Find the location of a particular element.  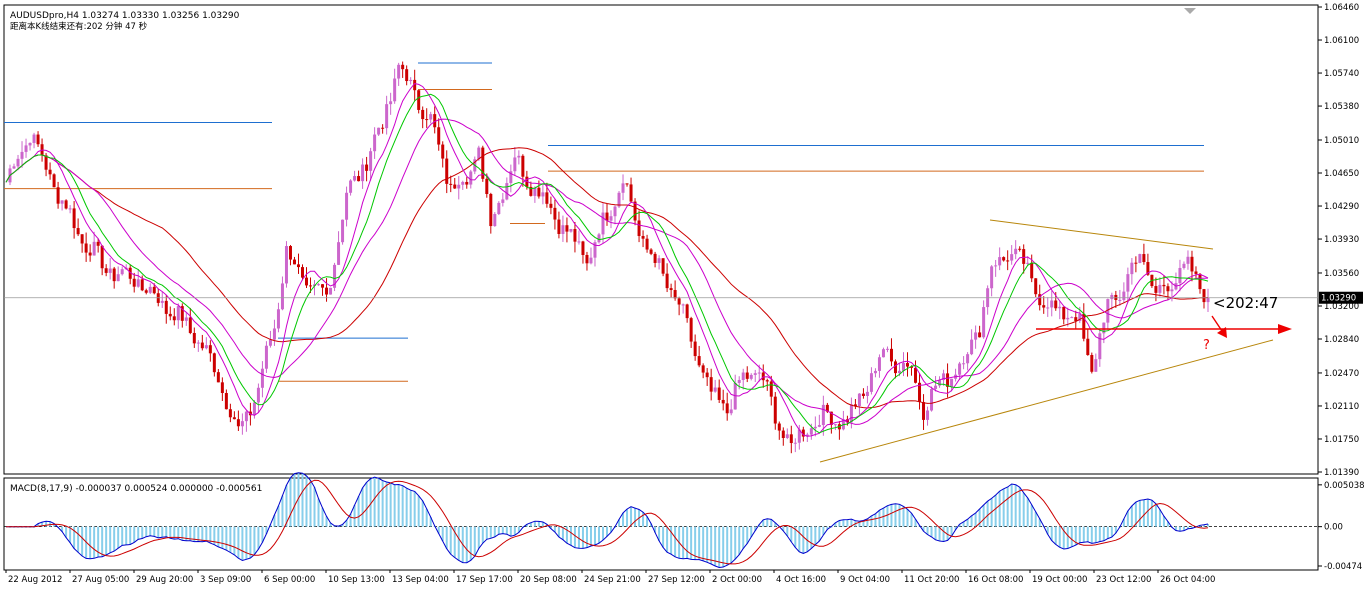

macd-tick-label: 0.005038 is located at coordinates (1344, 486).